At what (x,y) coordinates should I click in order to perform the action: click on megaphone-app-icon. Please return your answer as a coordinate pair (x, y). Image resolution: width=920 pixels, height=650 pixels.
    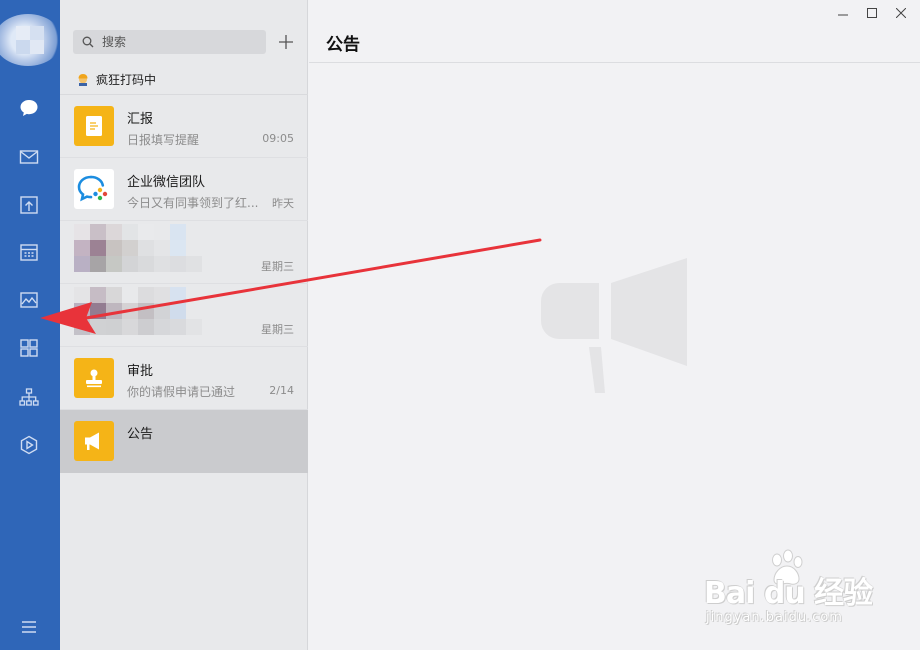
    Looking at the image, I should click on (94, 441).